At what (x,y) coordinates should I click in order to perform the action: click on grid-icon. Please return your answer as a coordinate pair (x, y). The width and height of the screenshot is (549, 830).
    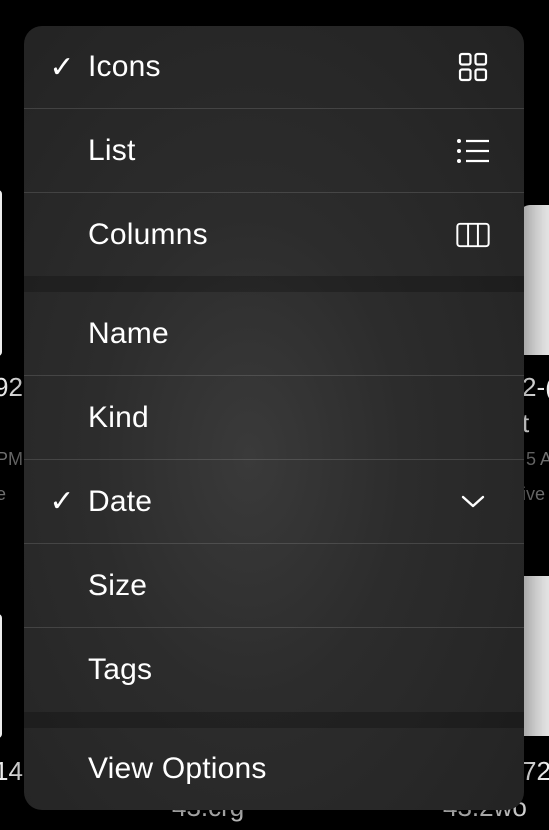
    Looking at the image, I should click on (473, 67).